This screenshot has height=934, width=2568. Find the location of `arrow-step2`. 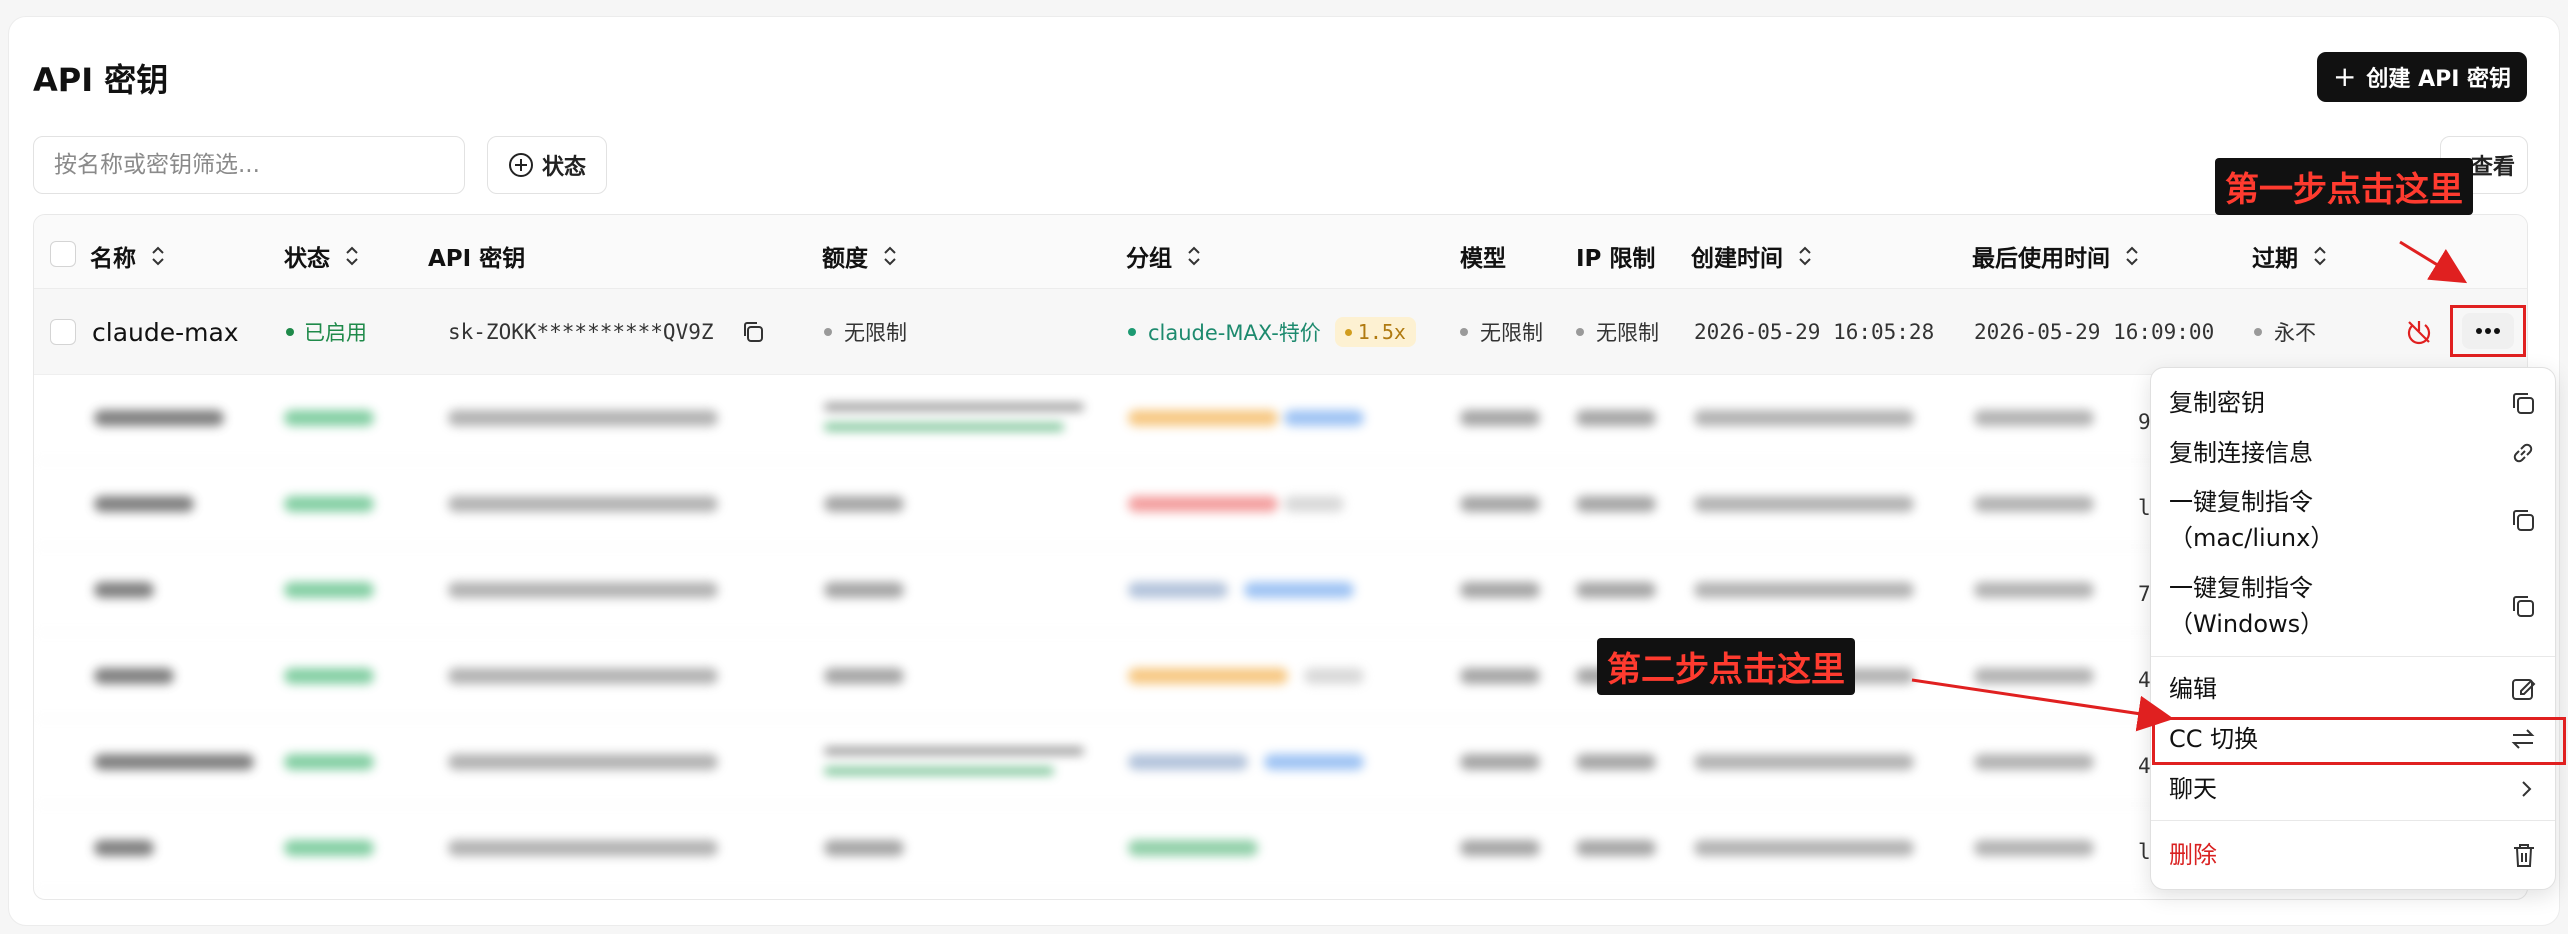

arrow-step2 is located at coordinates (2042, 705).